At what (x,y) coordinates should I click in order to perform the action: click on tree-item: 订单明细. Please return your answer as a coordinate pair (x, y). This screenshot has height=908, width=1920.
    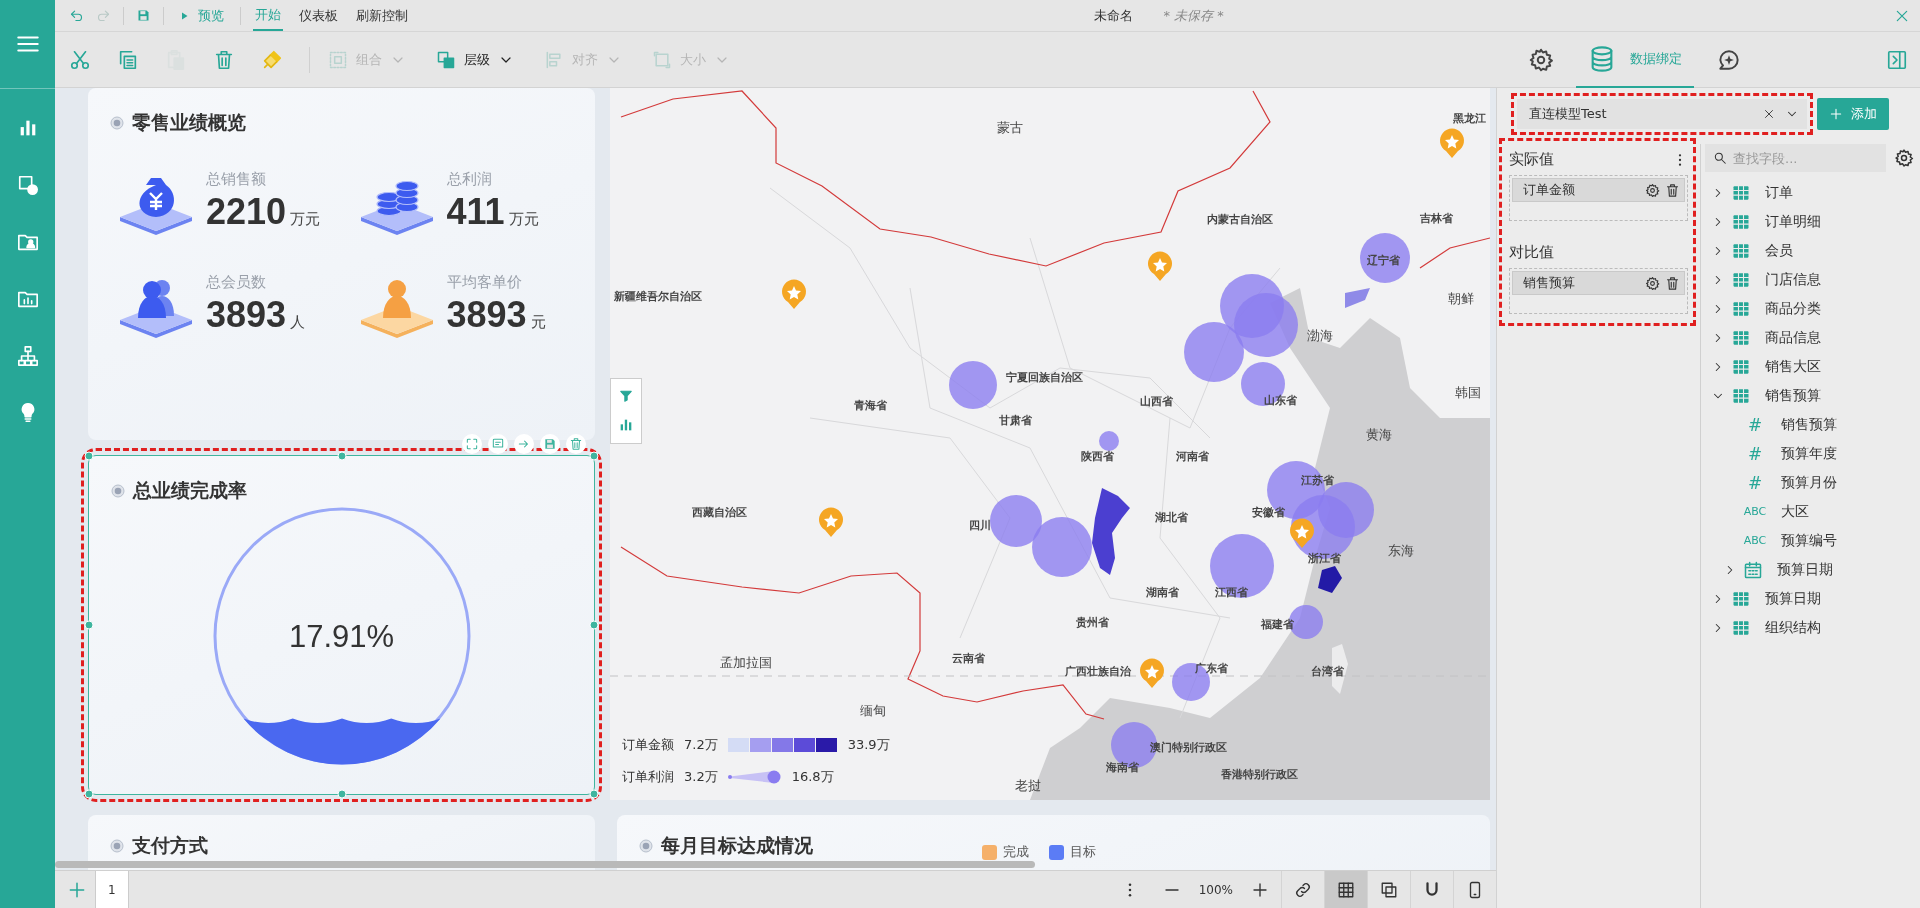
    Looking at the image, I should click on (1776, 221).